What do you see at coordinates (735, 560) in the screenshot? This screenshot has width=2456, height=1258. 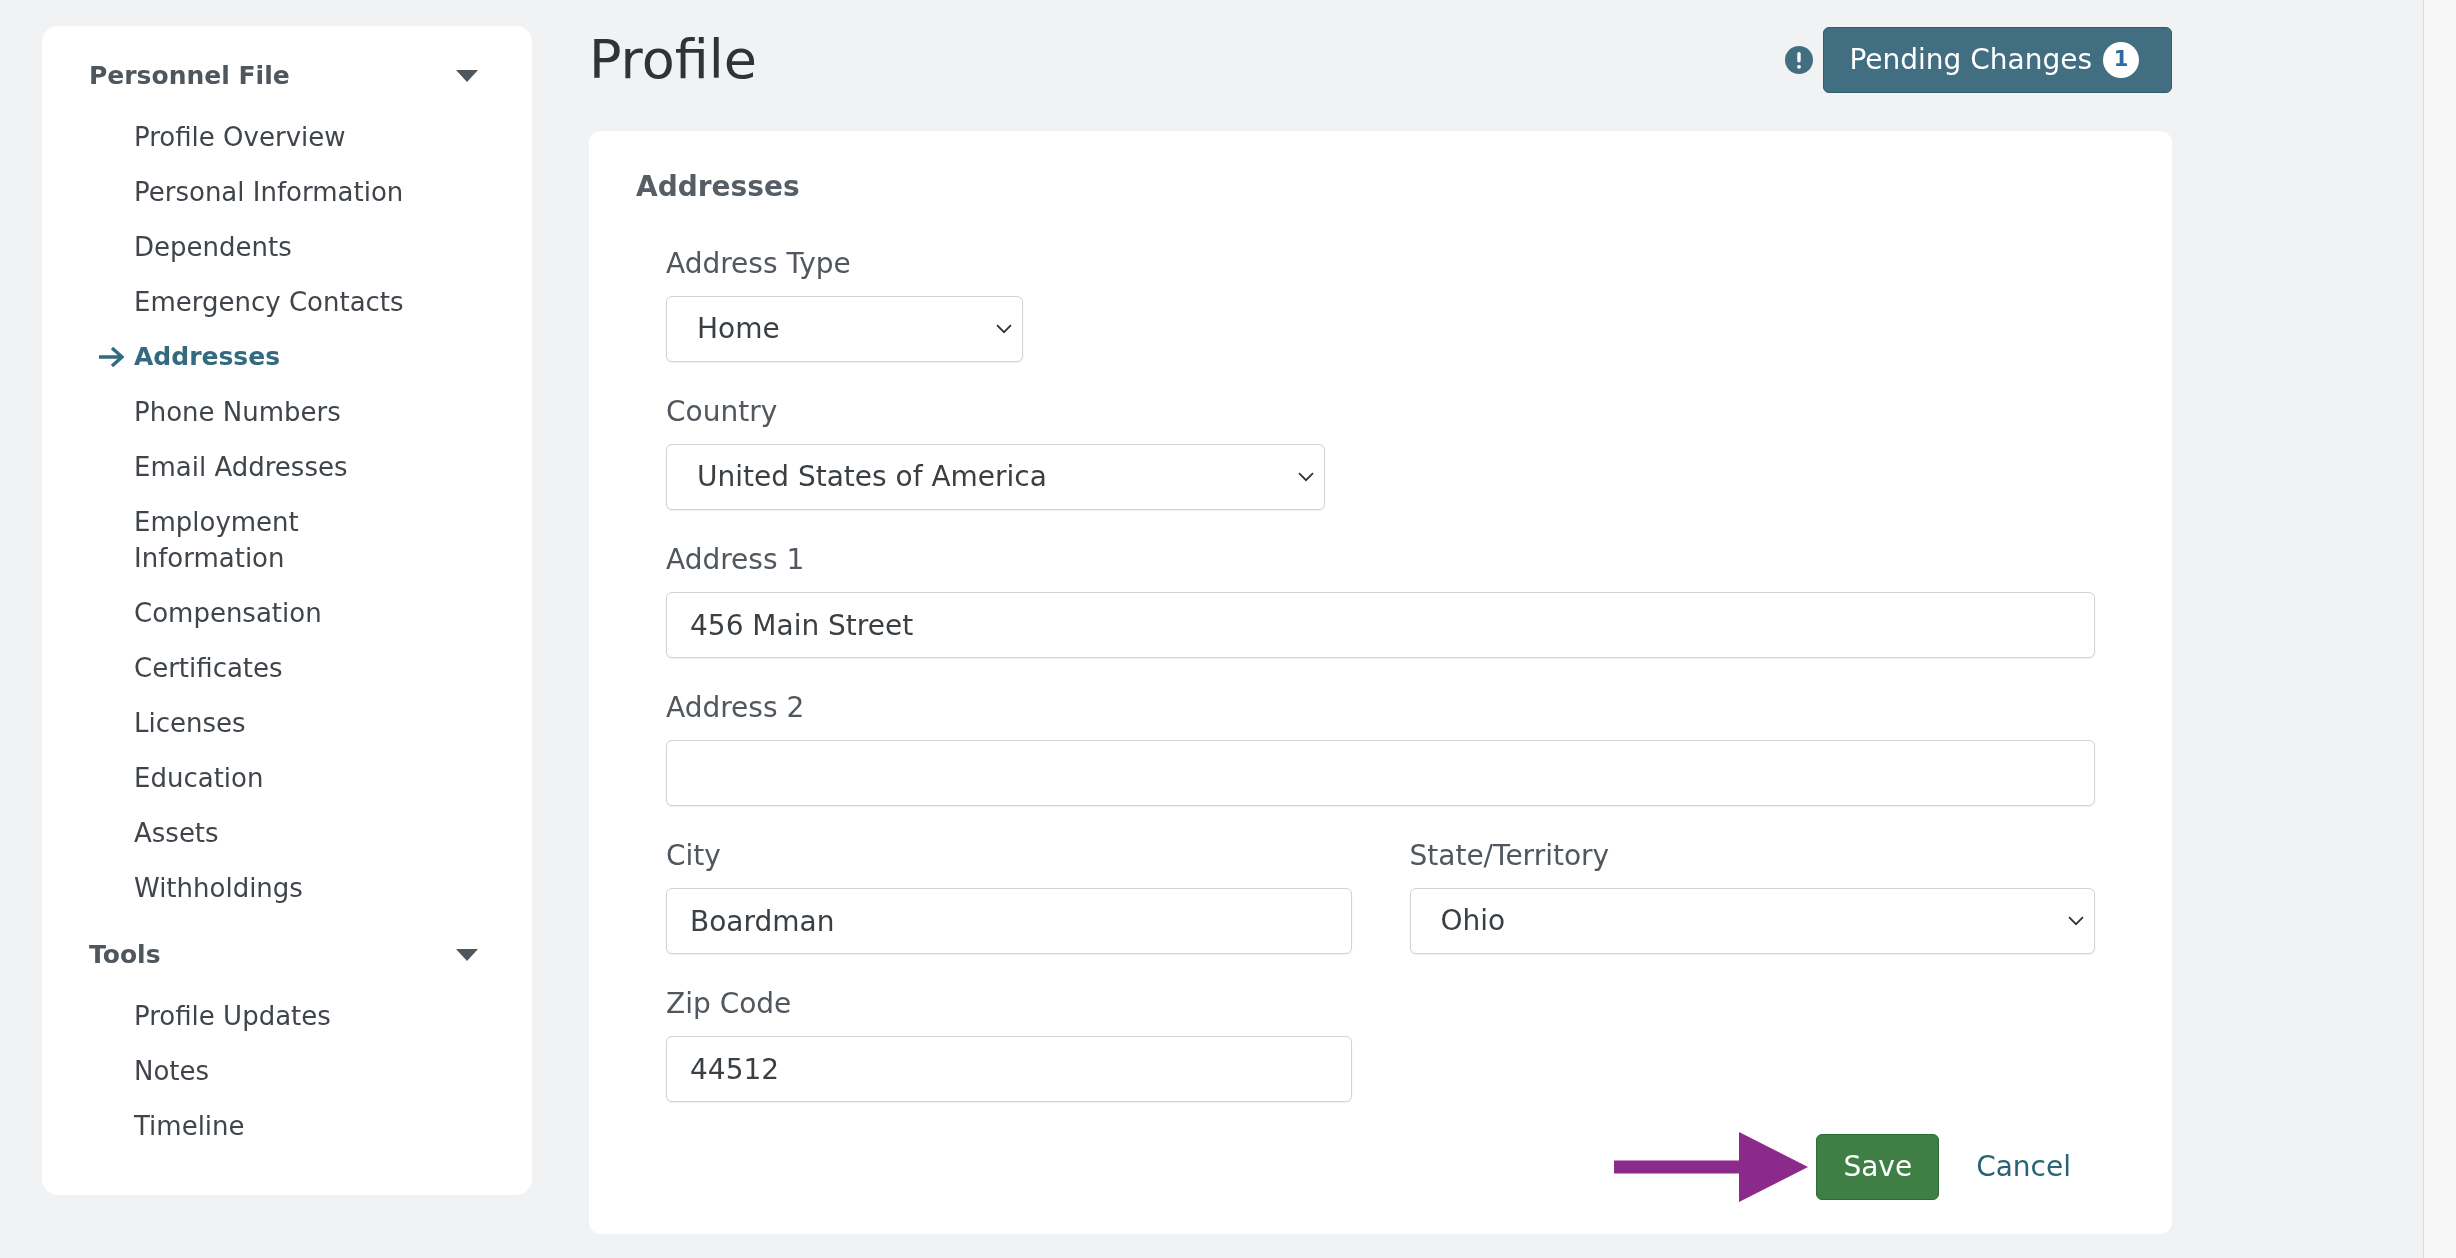 I see `field-label: Address 1` at bounding box center [735, 560].